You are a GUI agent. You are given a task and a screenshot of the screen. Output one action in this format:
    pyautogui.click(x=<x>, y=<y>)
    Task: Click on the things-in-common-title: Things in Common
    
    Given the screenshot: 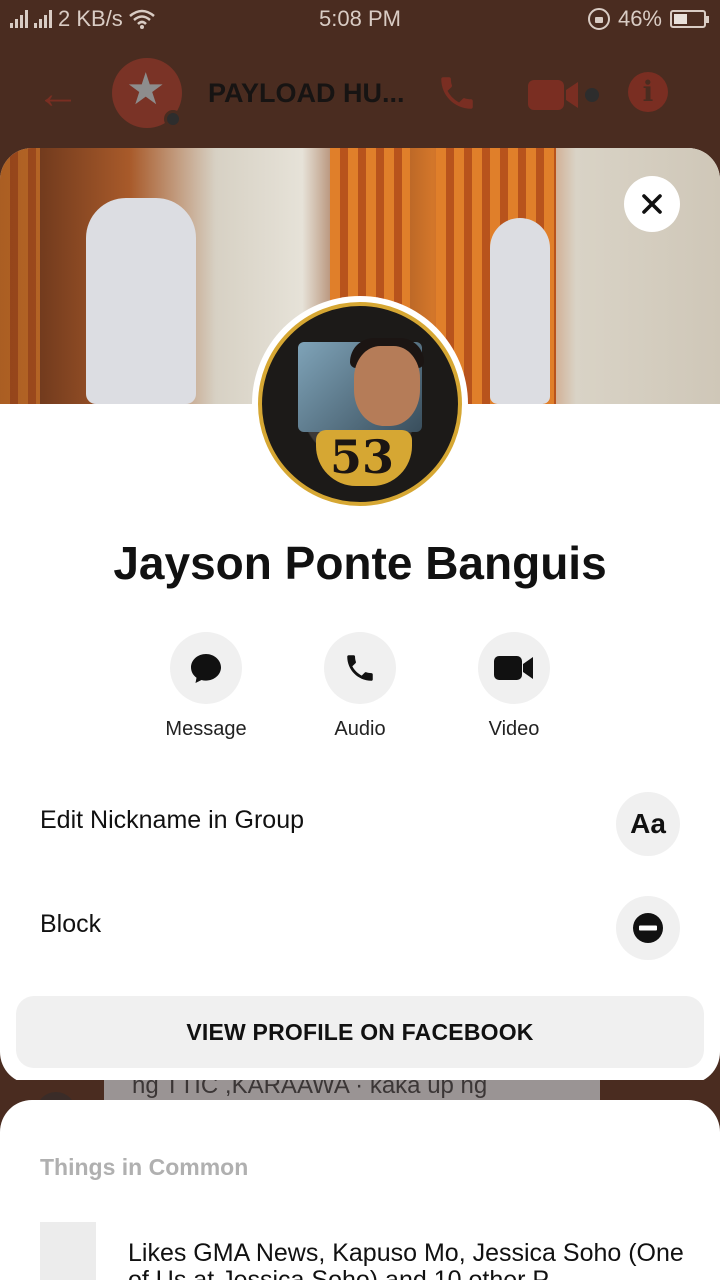 What is the action you would take?
    pyautogui.click(x=144, y=1167)
    